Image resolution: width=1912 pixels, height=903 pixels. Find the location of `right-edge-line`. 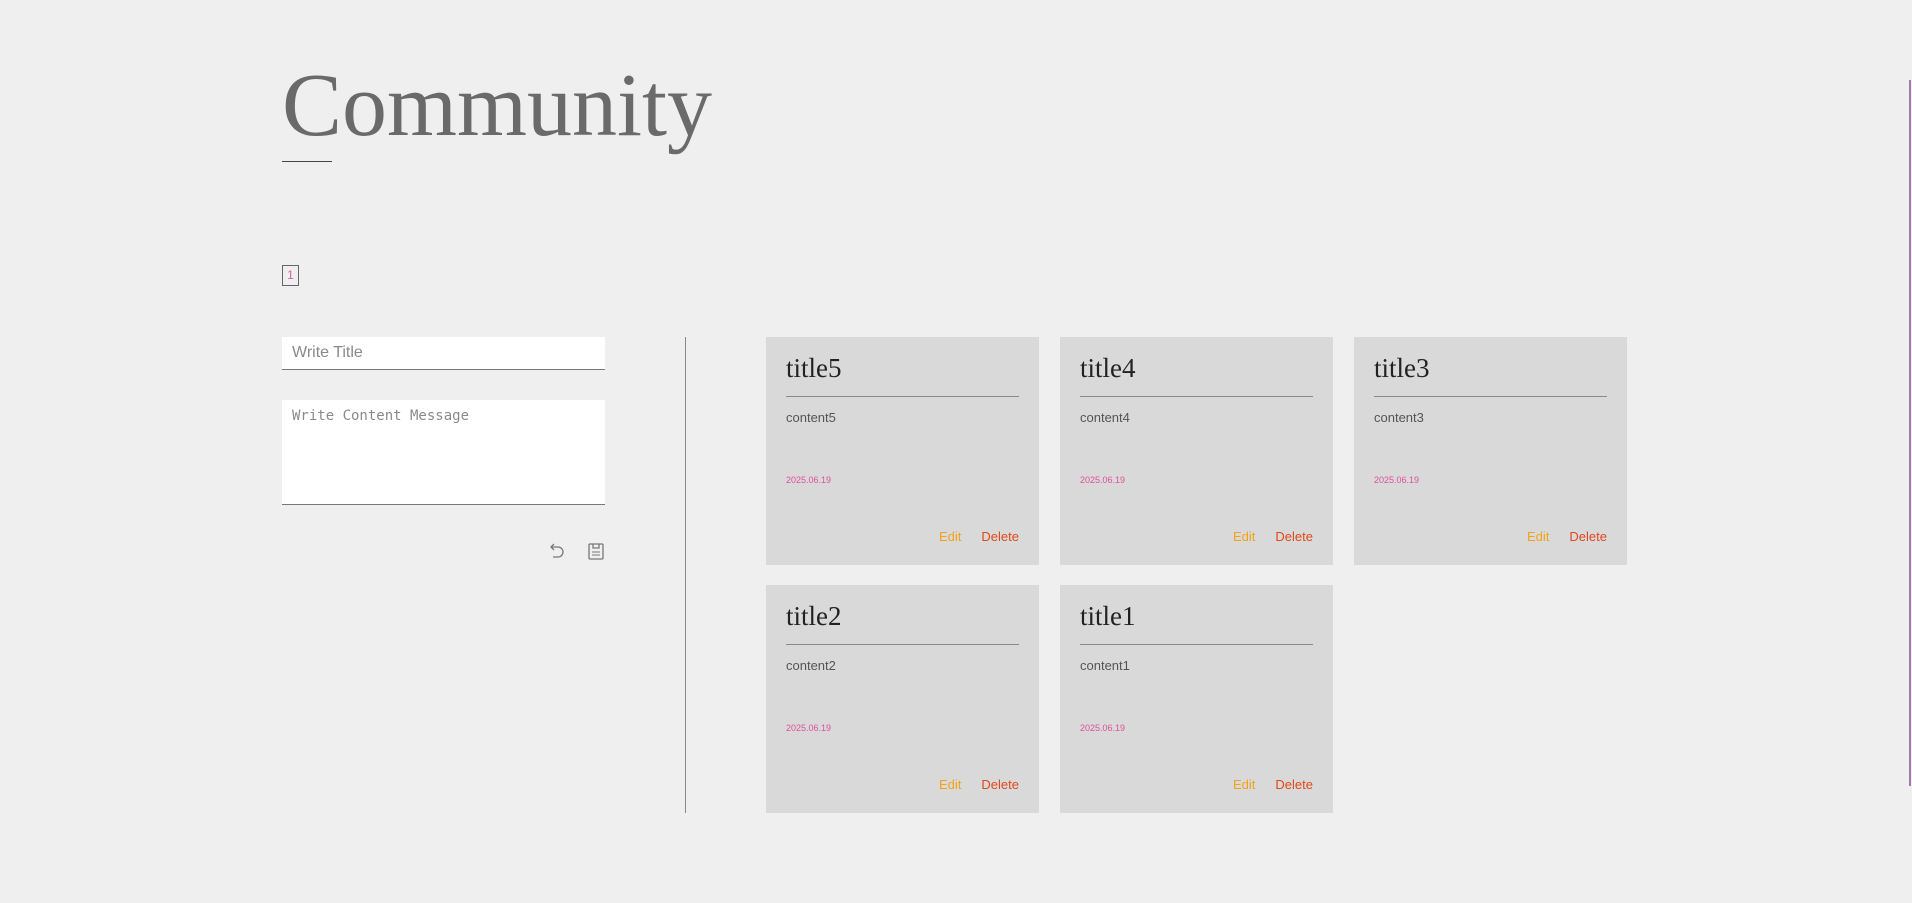

right-edge-line is located at coordinates (1910, 433).